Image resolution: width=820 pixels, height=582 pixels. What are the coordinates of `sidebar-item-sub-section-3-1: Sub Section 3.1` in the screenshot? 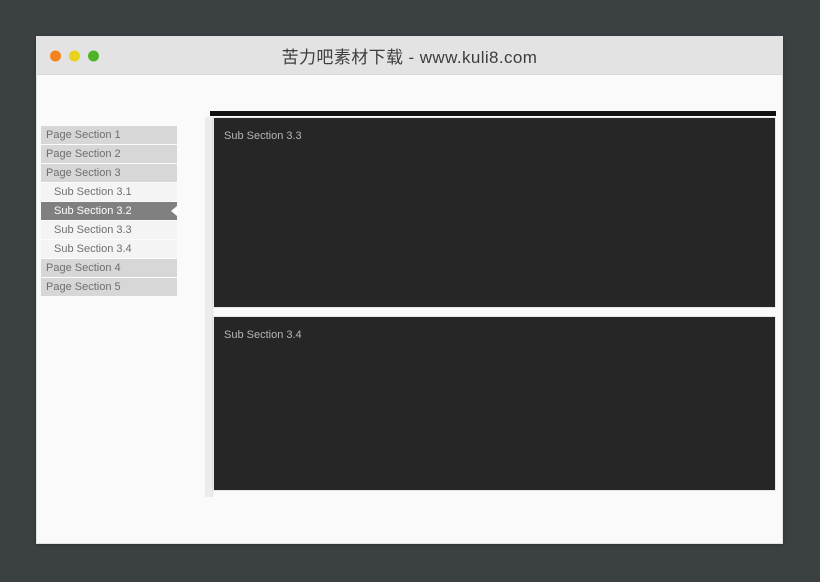 It's located at (109, 192).